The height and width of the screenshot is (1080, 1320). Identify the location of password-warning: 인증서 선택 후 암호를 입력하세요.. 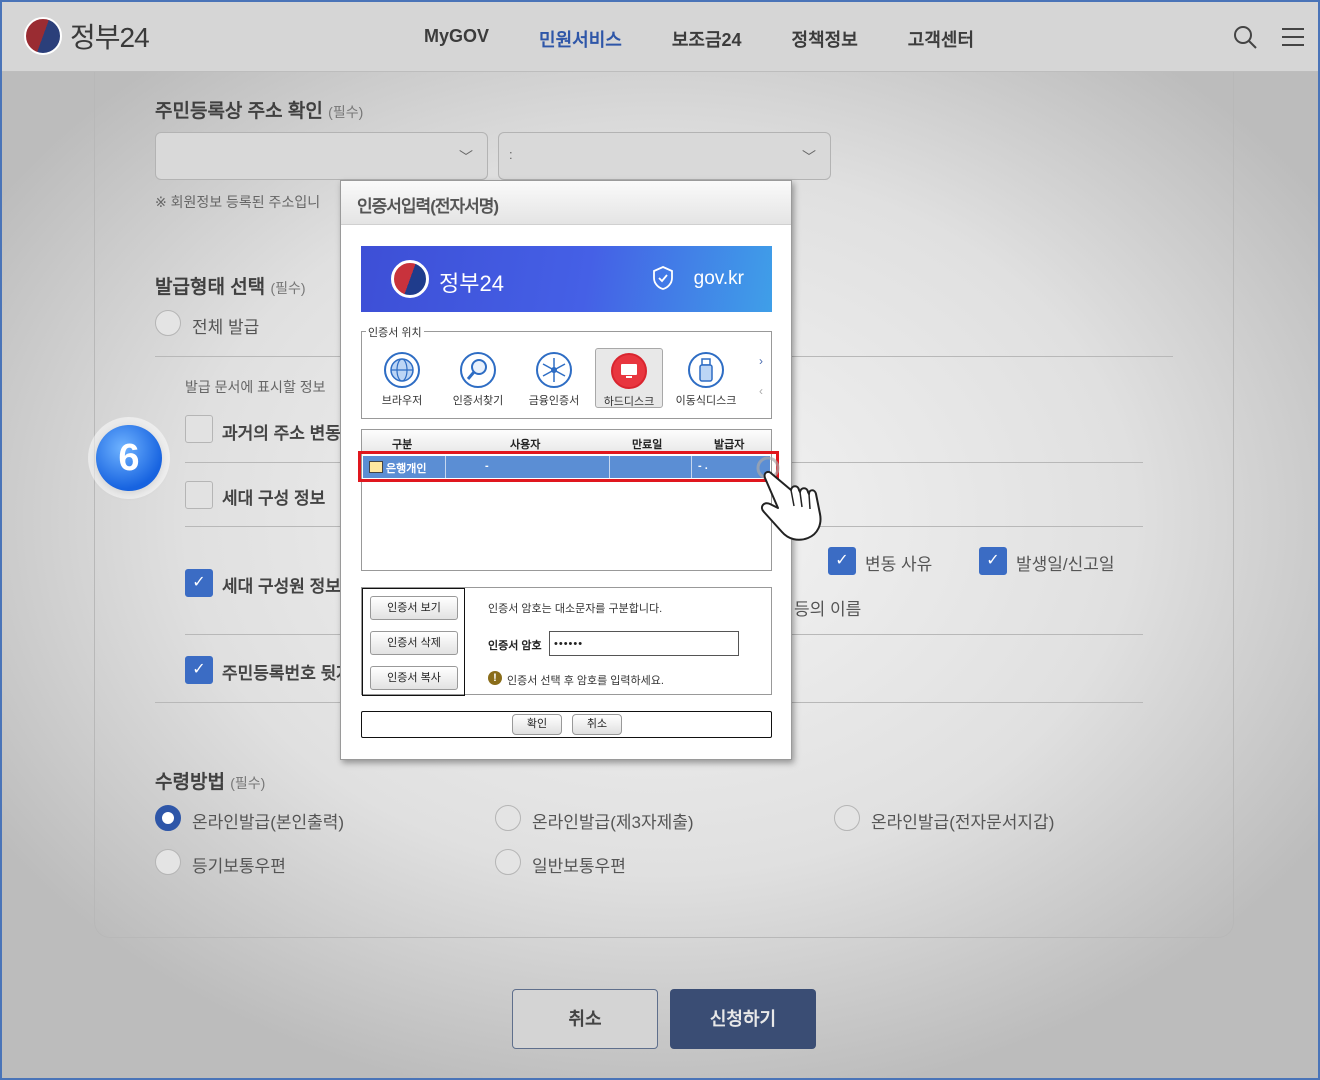
(585, 681).